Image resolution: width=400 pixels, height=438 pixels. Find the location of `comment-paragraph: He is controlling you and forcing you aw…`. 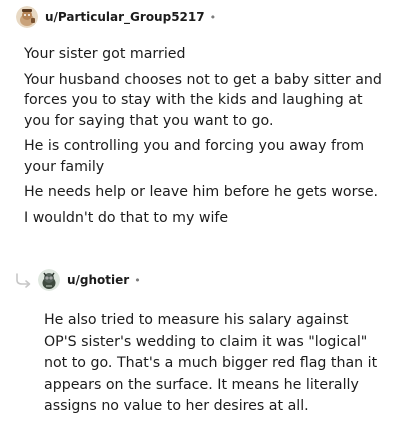

comment-paragraph: He is controlling you and forcing you aw… is located at coordinates (194, 156).